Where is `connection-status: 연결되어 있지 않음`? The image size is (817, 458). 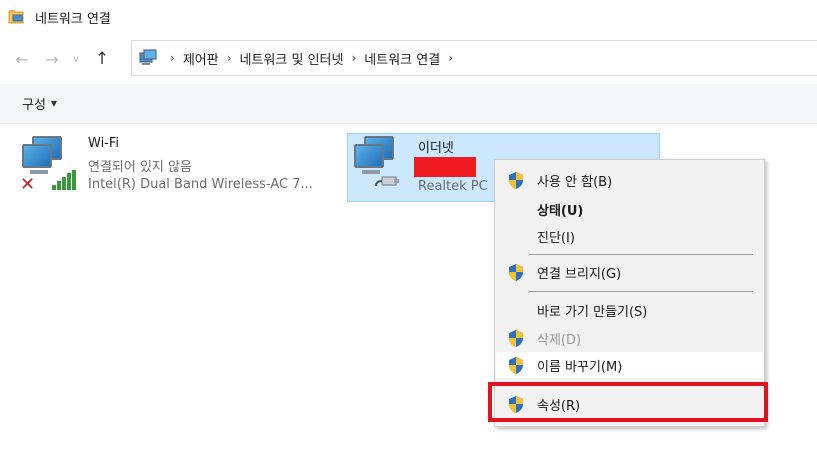 connection-status: 연결되어 있지 않음 is located at coordinates (140, 167).